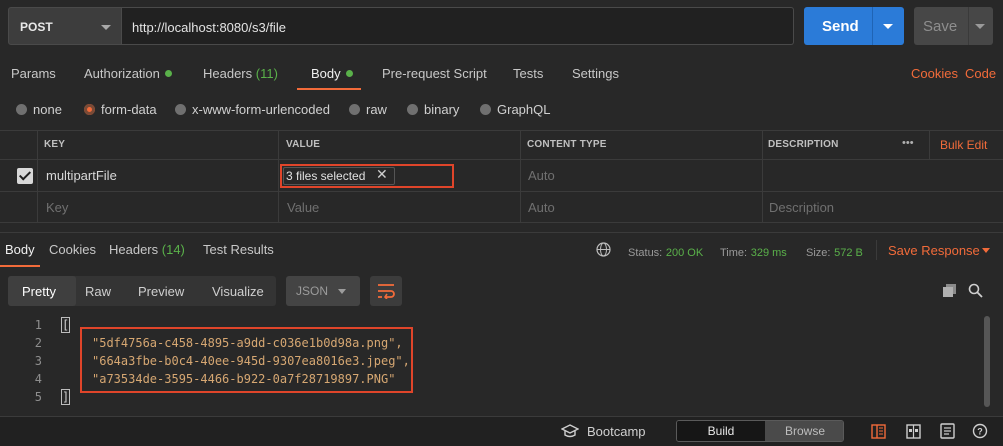 This screenshot has width=1003, height=446. Describe the element at coordinates (433, 109) in the screenshot. I see `radio-binary: binary` at that location.